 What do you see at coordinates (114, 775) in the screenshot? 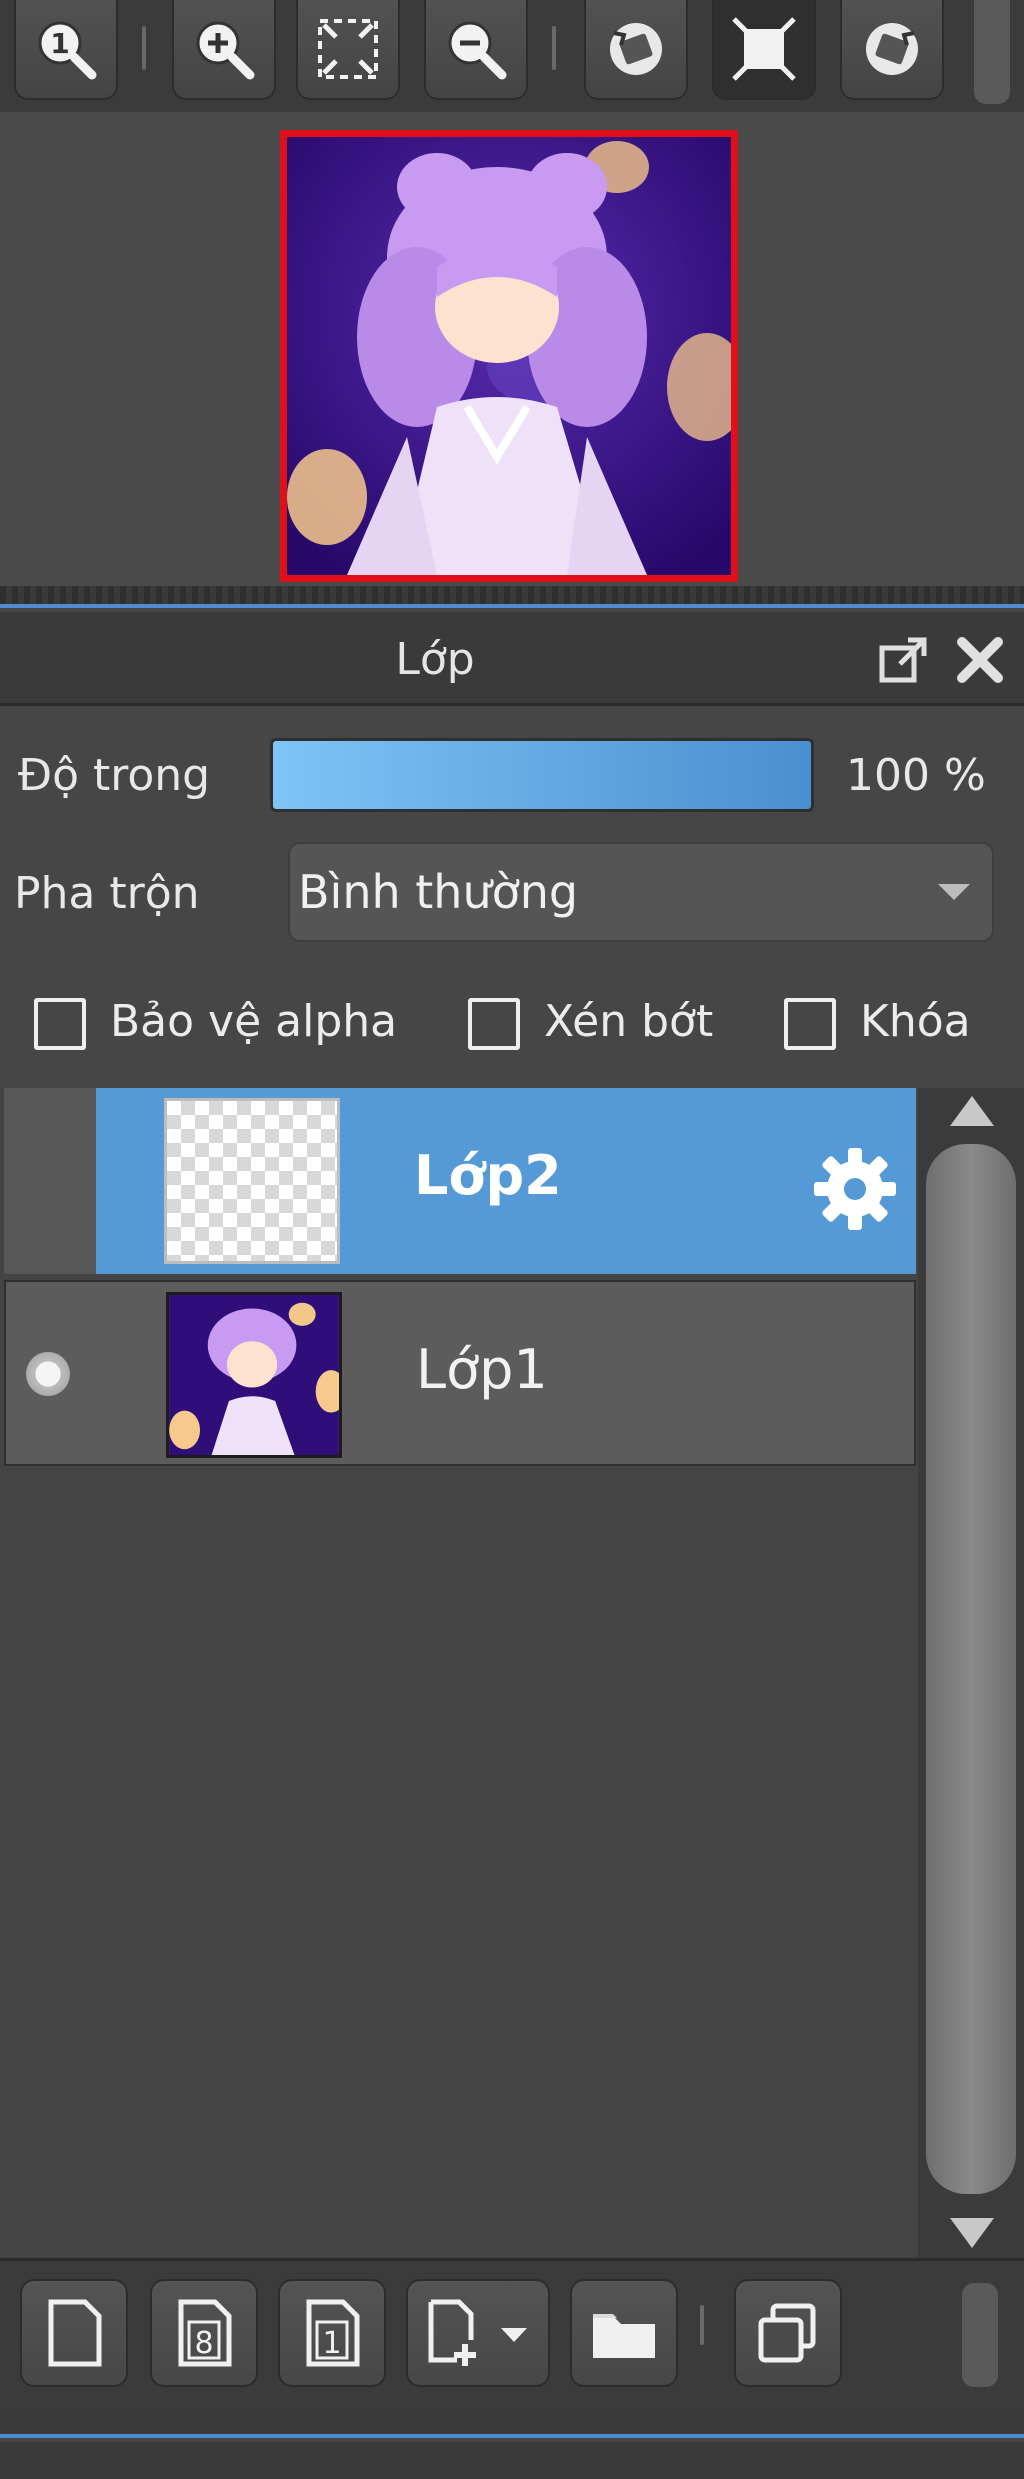
I see `opacity-label: Độ trong` at bounding box center [114, 775].